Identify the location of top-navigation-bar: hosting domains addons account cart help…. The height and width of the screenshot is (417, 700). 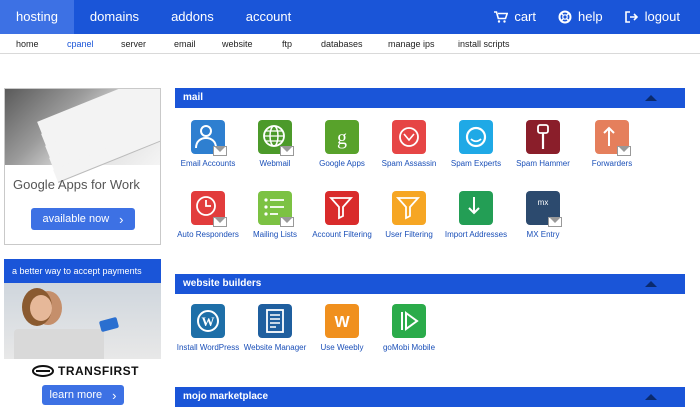
(350, 17).